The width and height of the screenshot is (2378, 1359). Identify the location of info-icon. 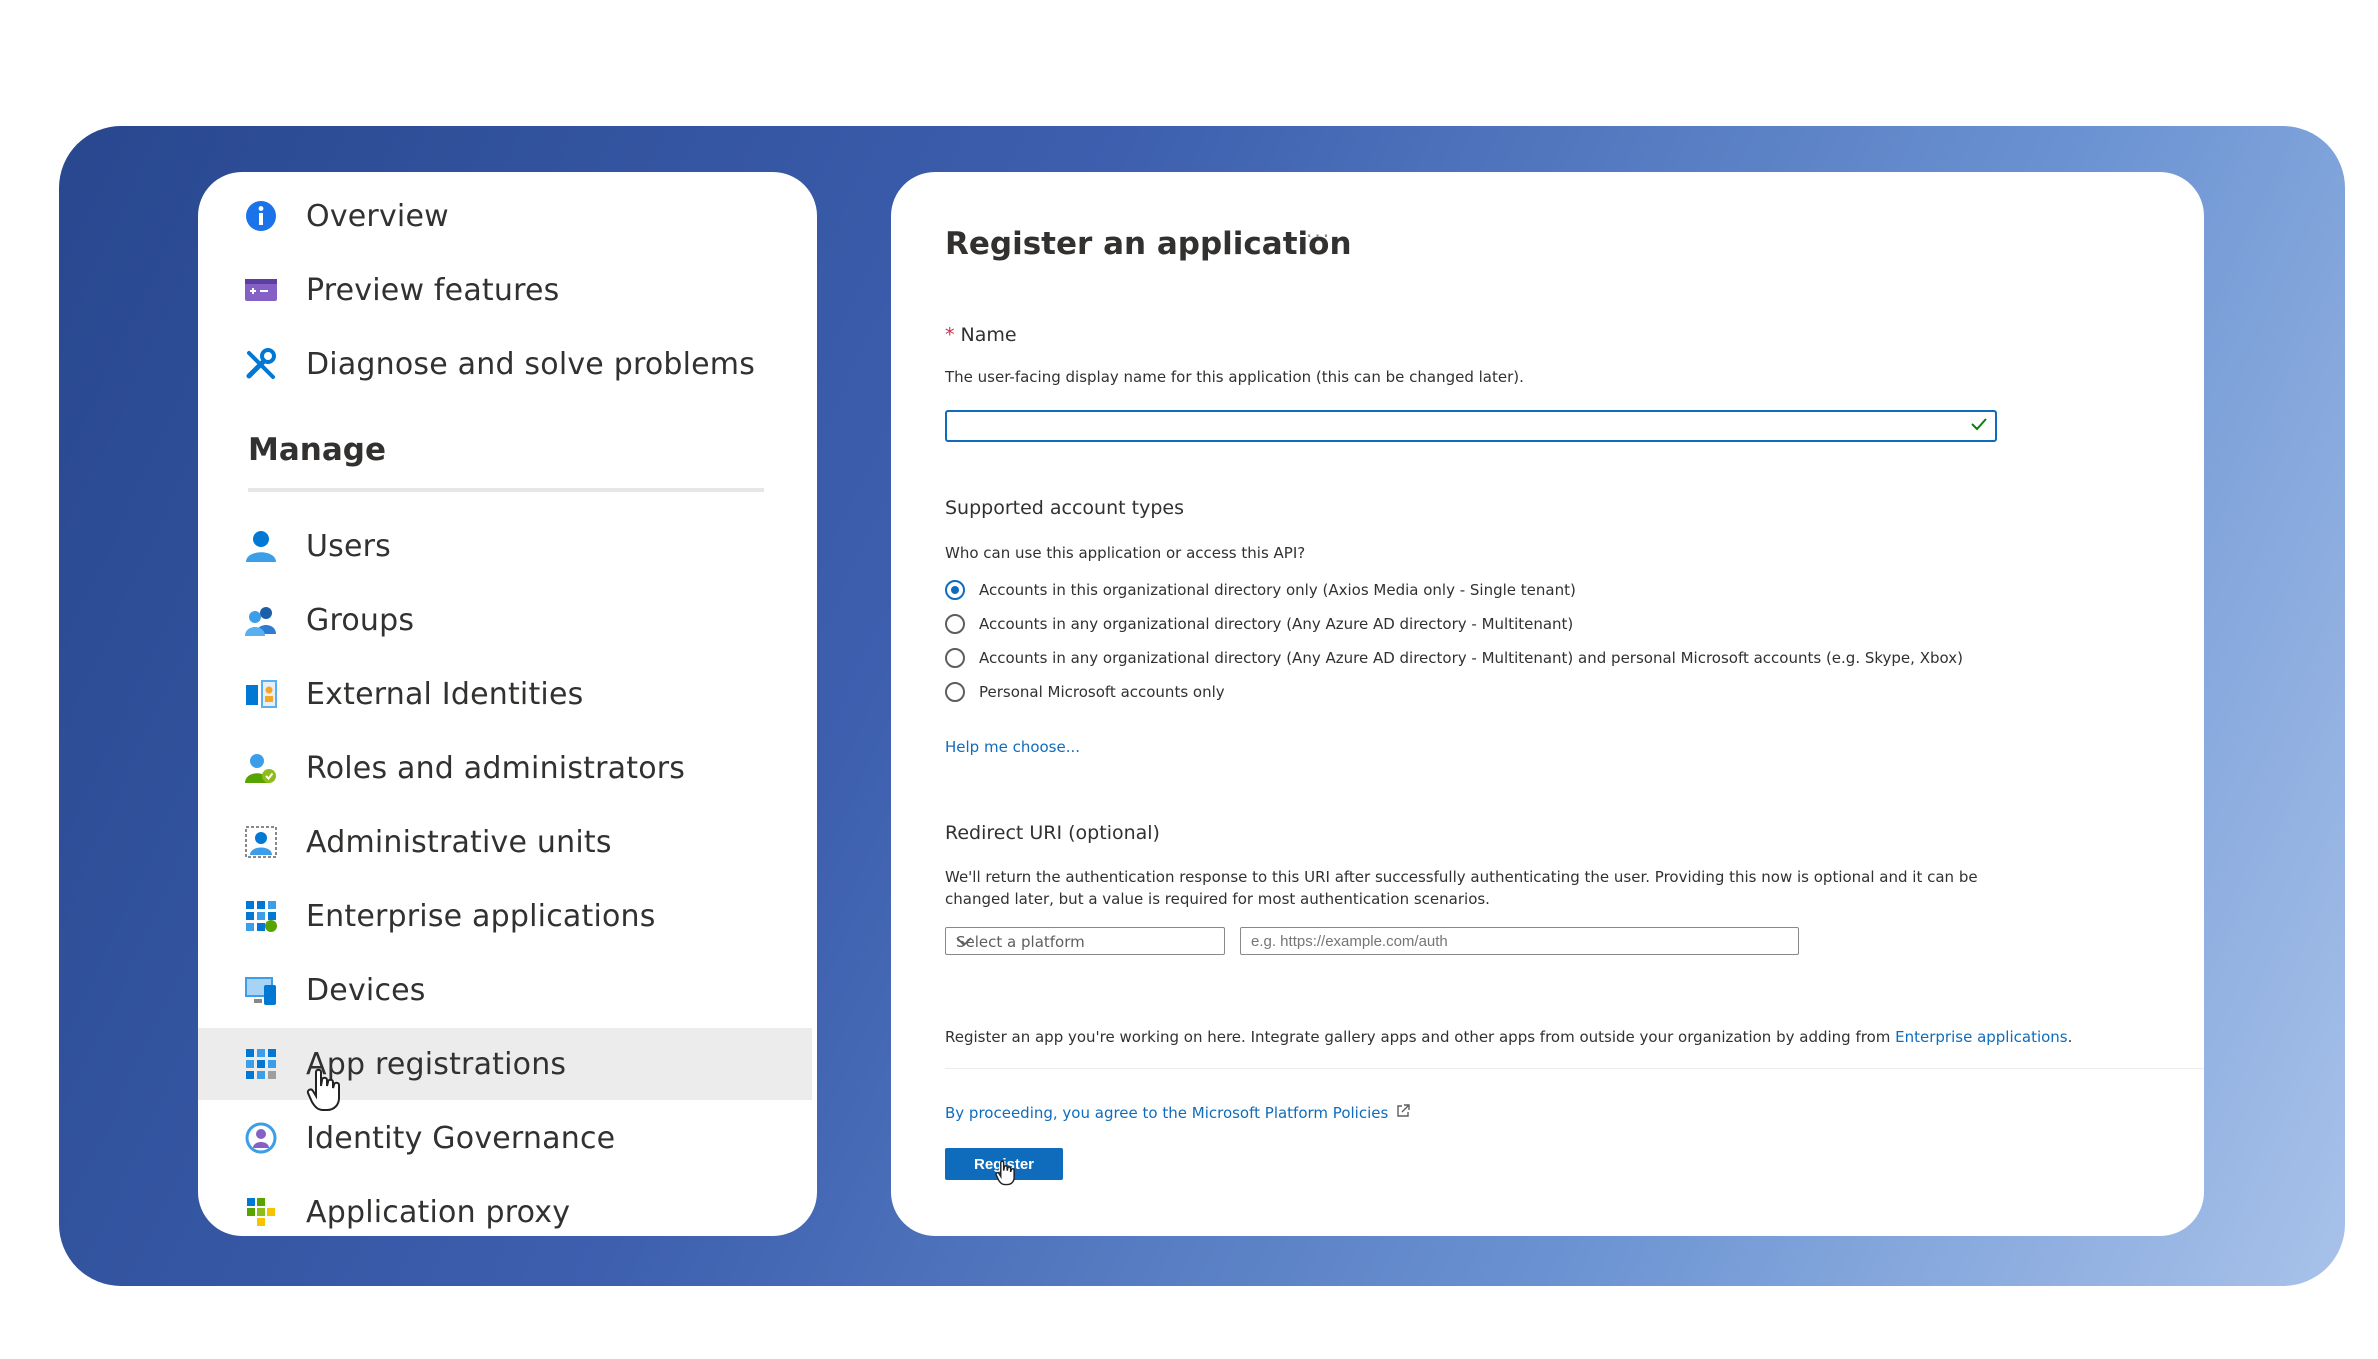
(261, 216).